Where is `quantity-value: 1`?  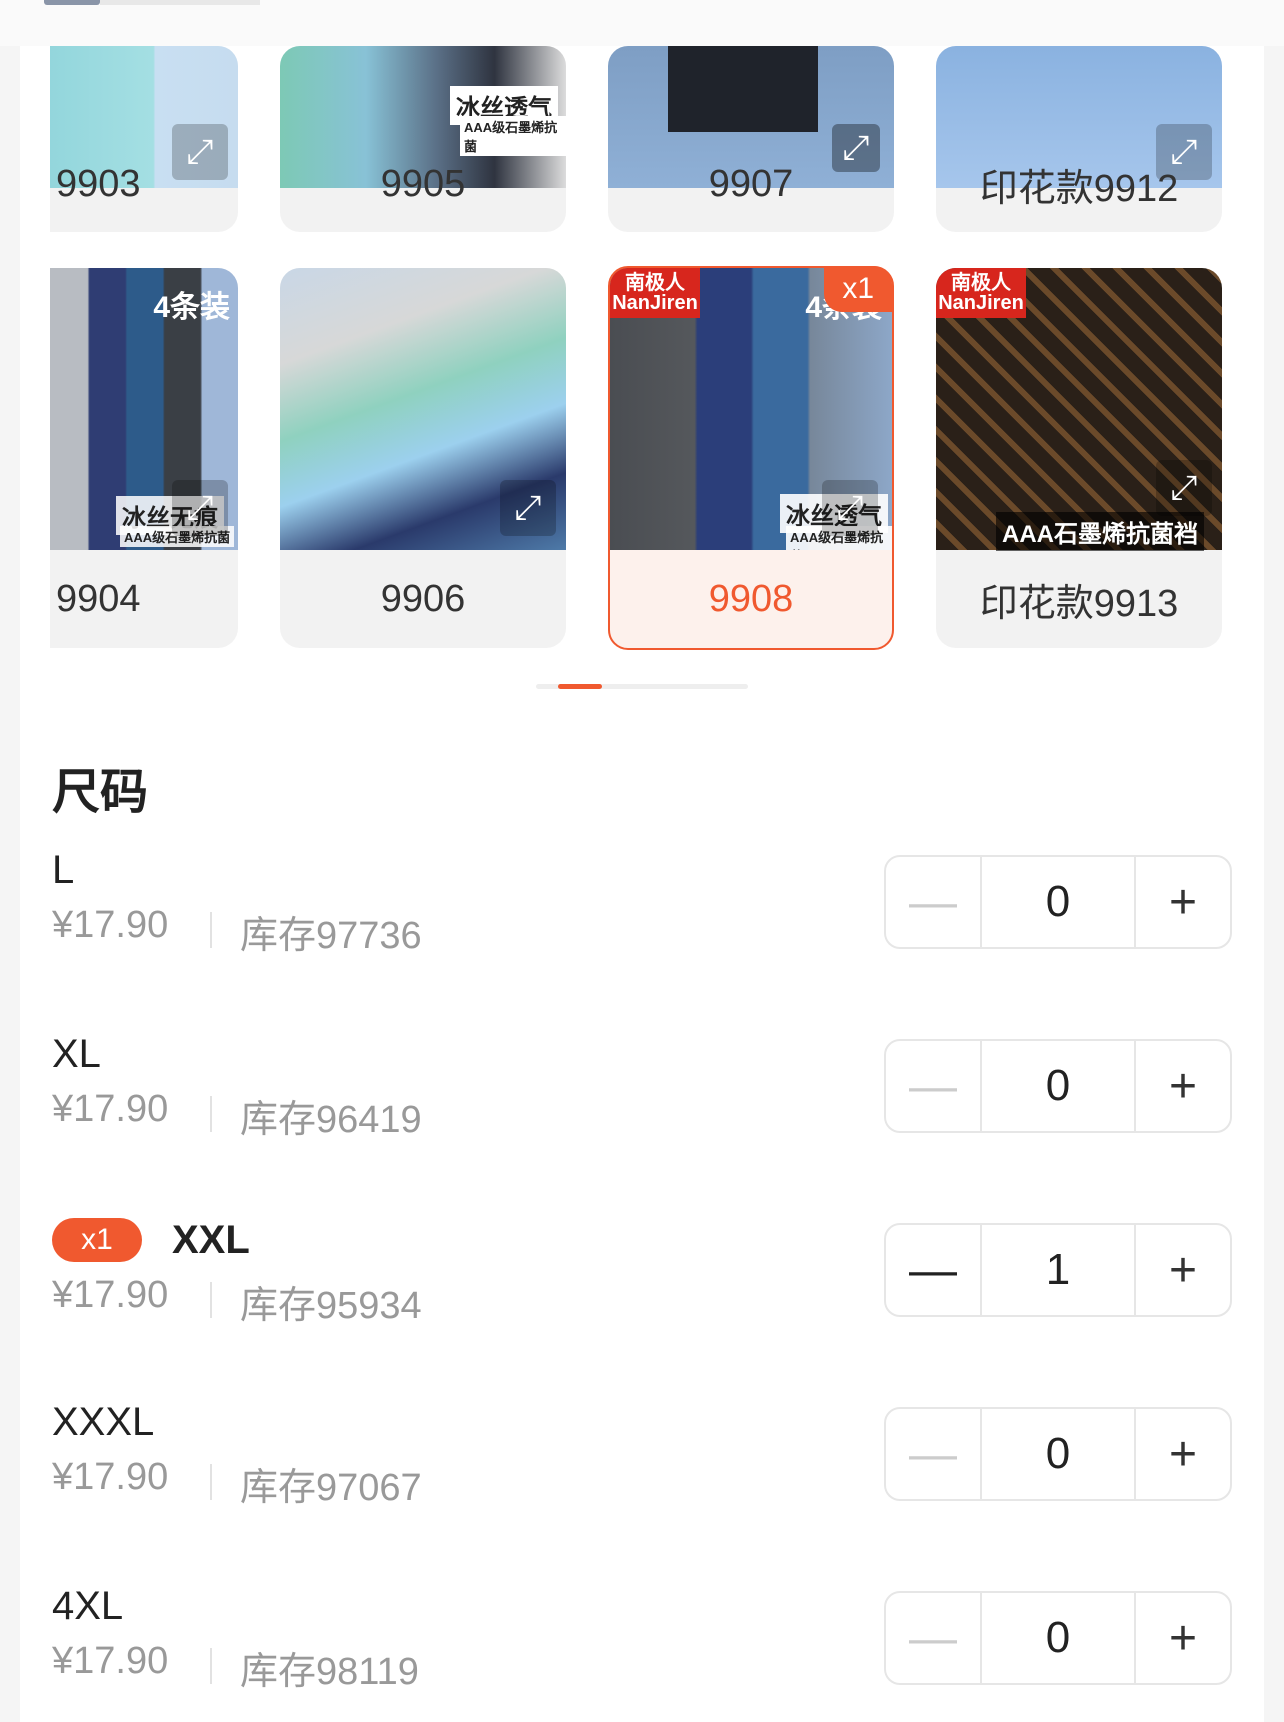
quantity-value: 1 is located at coordinates (1058, 1270).